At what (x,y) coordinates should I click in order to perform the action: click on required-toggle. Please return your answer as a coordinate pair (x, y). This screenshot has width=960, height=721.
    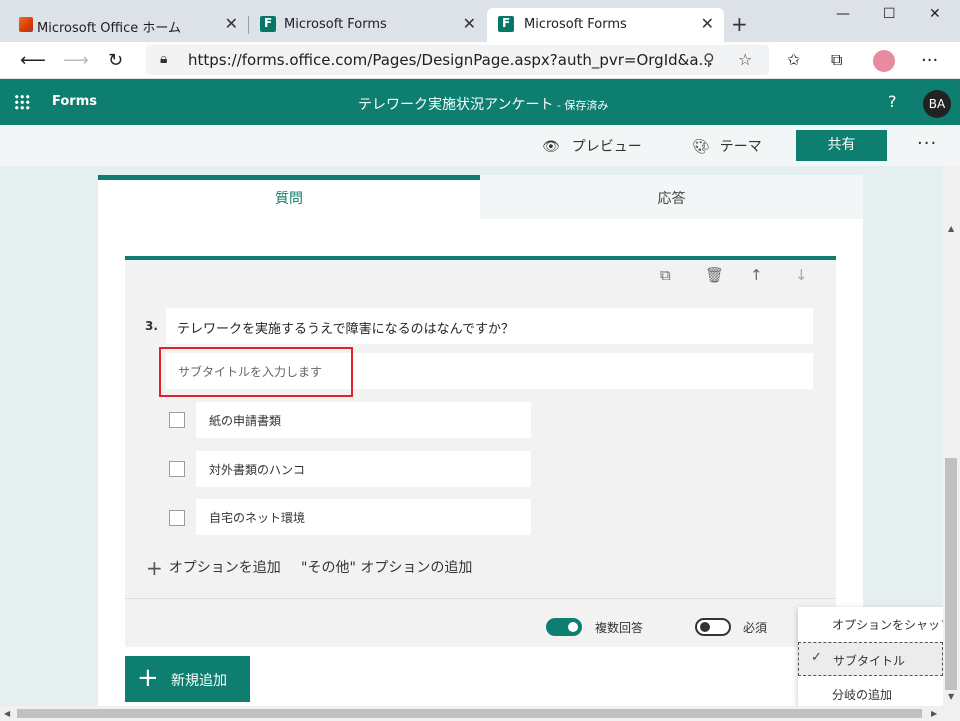
    Looking at the image, I should click on (713, 627).